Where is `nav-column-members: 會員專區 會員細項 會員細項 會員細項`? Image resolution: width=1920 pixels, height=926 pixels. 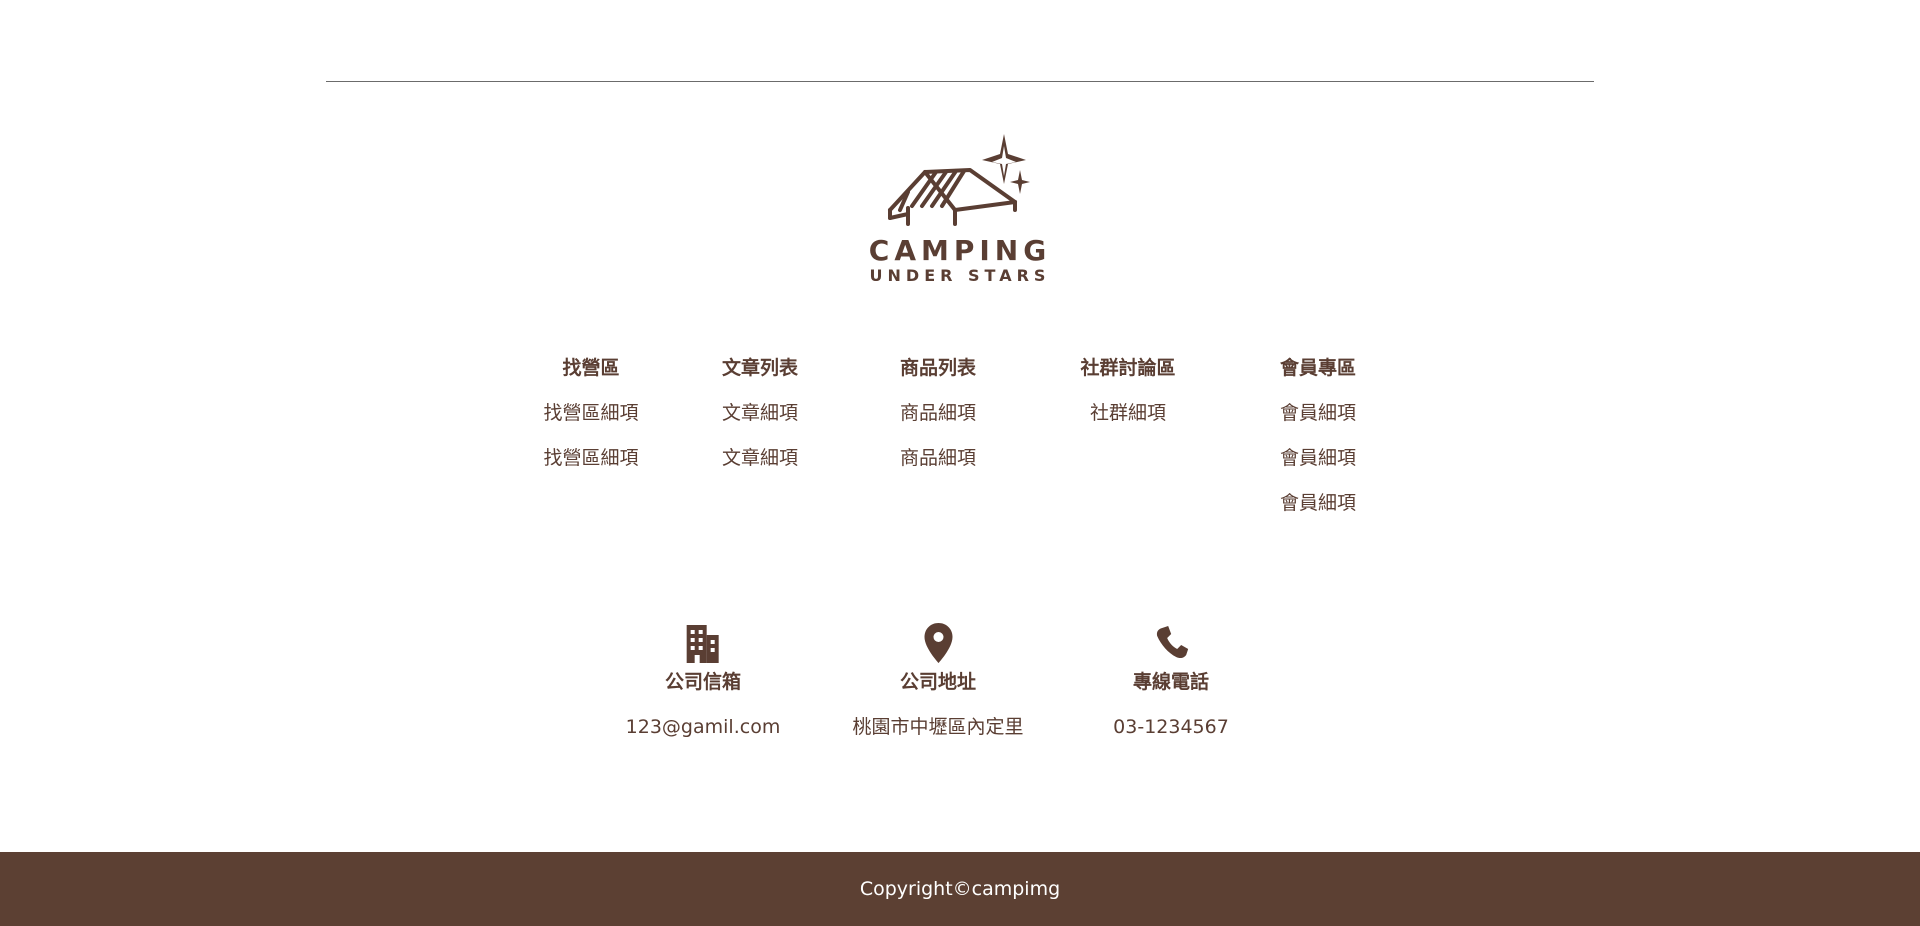 nav-column-members: 會員專區 會員細項 會員細項 會員細項 is located at coordinates (1318, 444).